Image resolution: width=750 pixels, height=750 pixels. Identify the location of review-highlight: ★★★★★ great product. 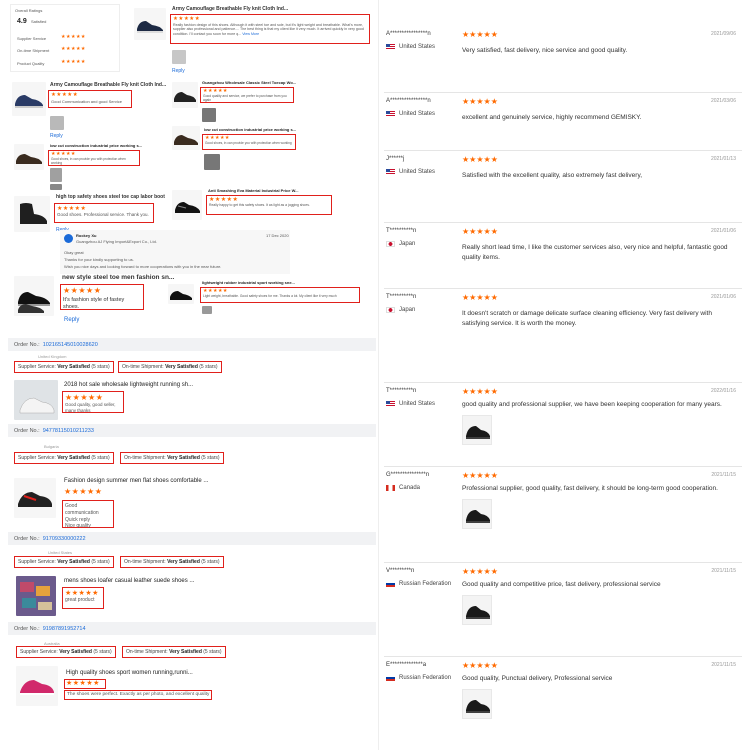
(83, 598).